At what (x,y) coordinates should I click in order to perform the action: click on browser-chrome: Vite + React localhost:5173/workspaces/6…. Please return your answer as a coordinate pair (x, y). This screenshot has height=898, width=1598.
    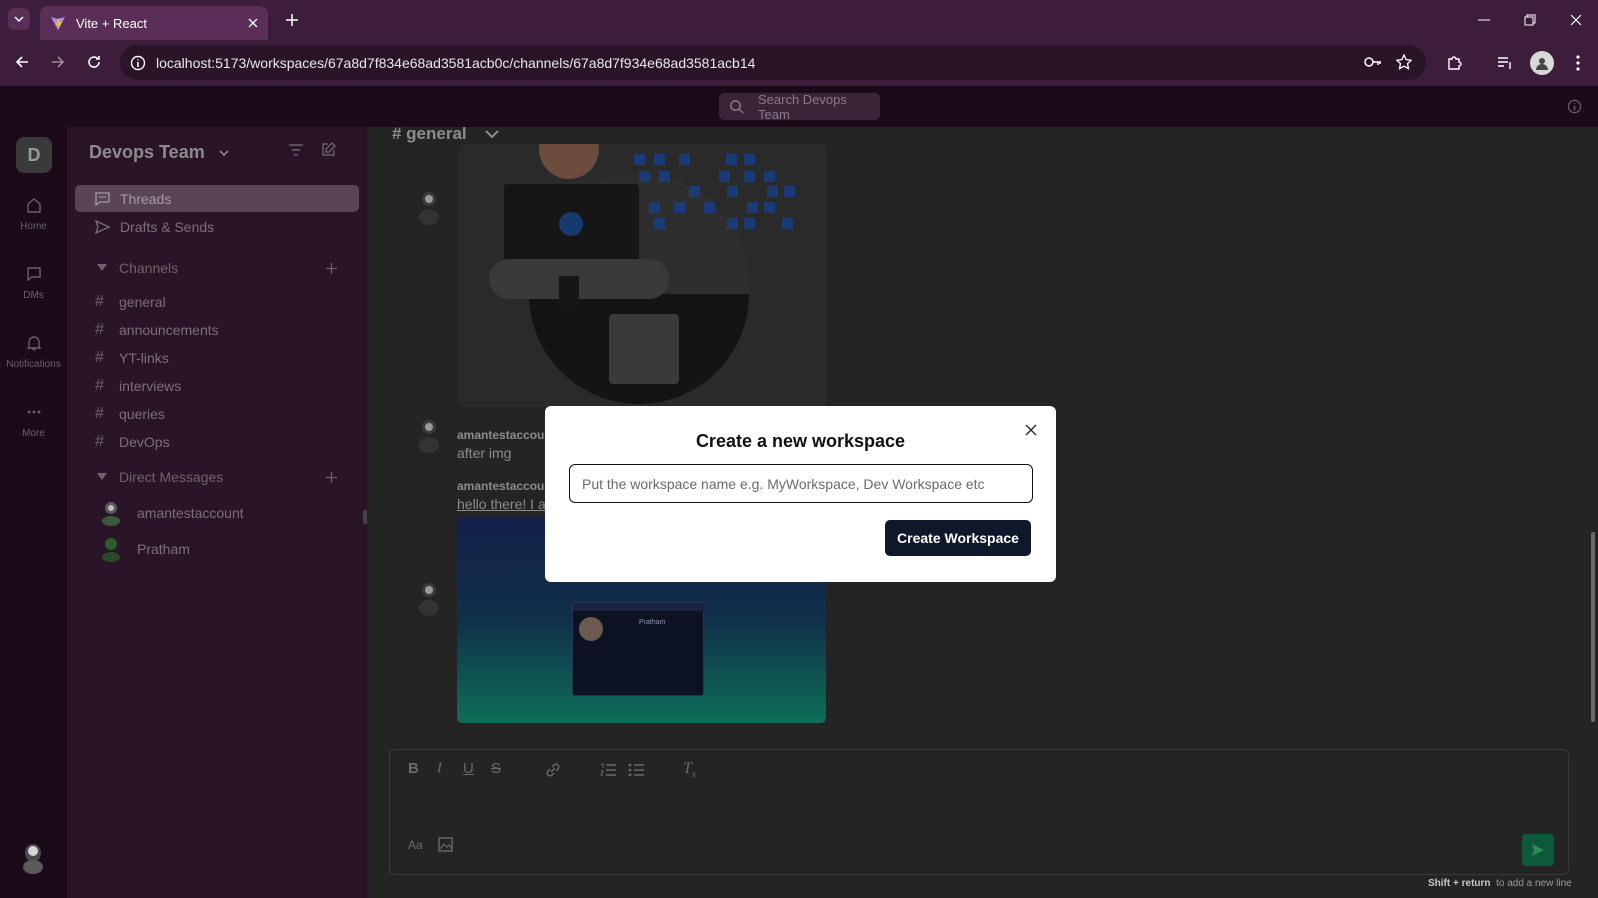
    Looking at the image, I should click on (799, 43).